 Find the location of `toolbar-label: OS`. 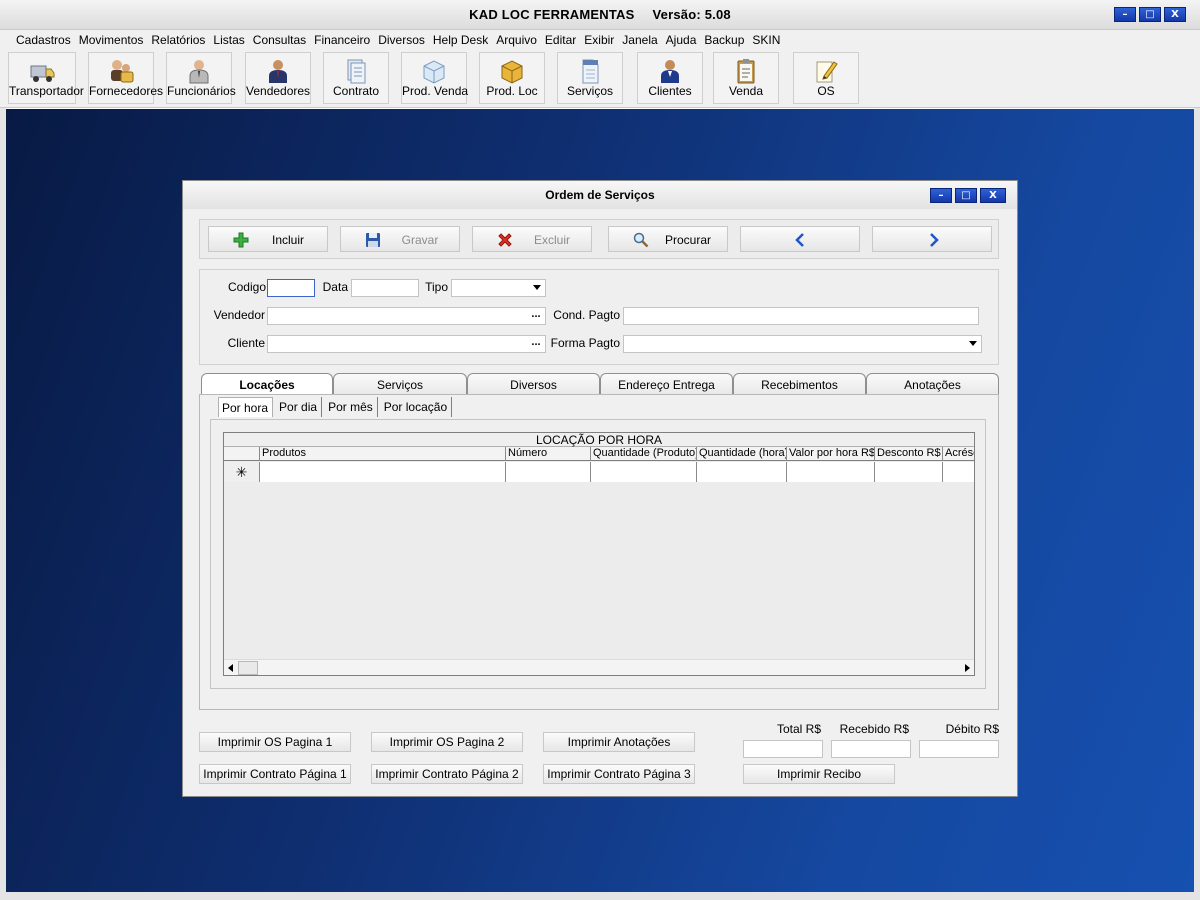

toolbar-label: OS is located at coordinates (826, 91).